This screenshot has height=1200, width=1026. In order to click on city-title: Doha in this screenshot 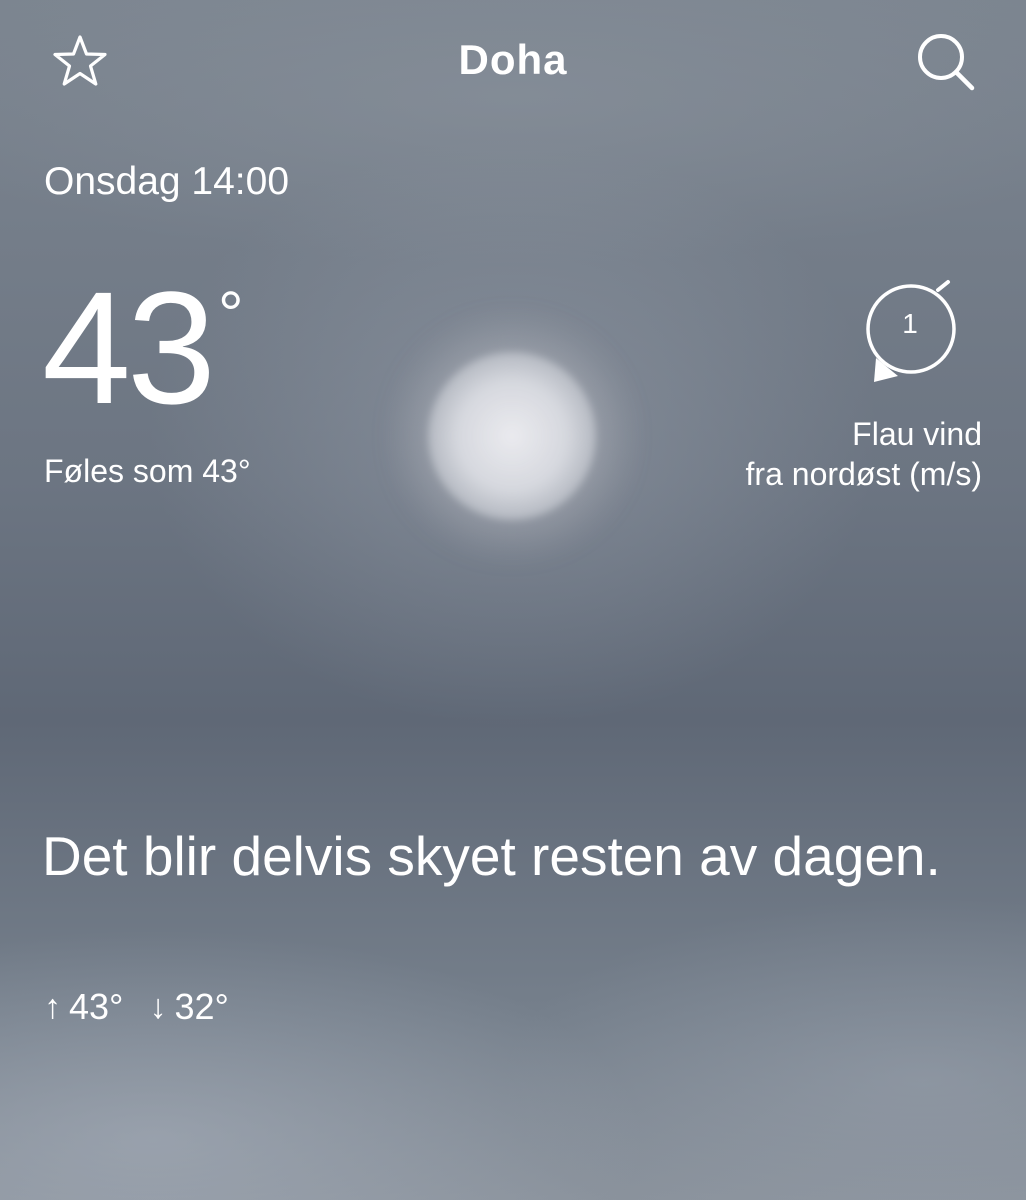, I will do `click(513, 59)`.